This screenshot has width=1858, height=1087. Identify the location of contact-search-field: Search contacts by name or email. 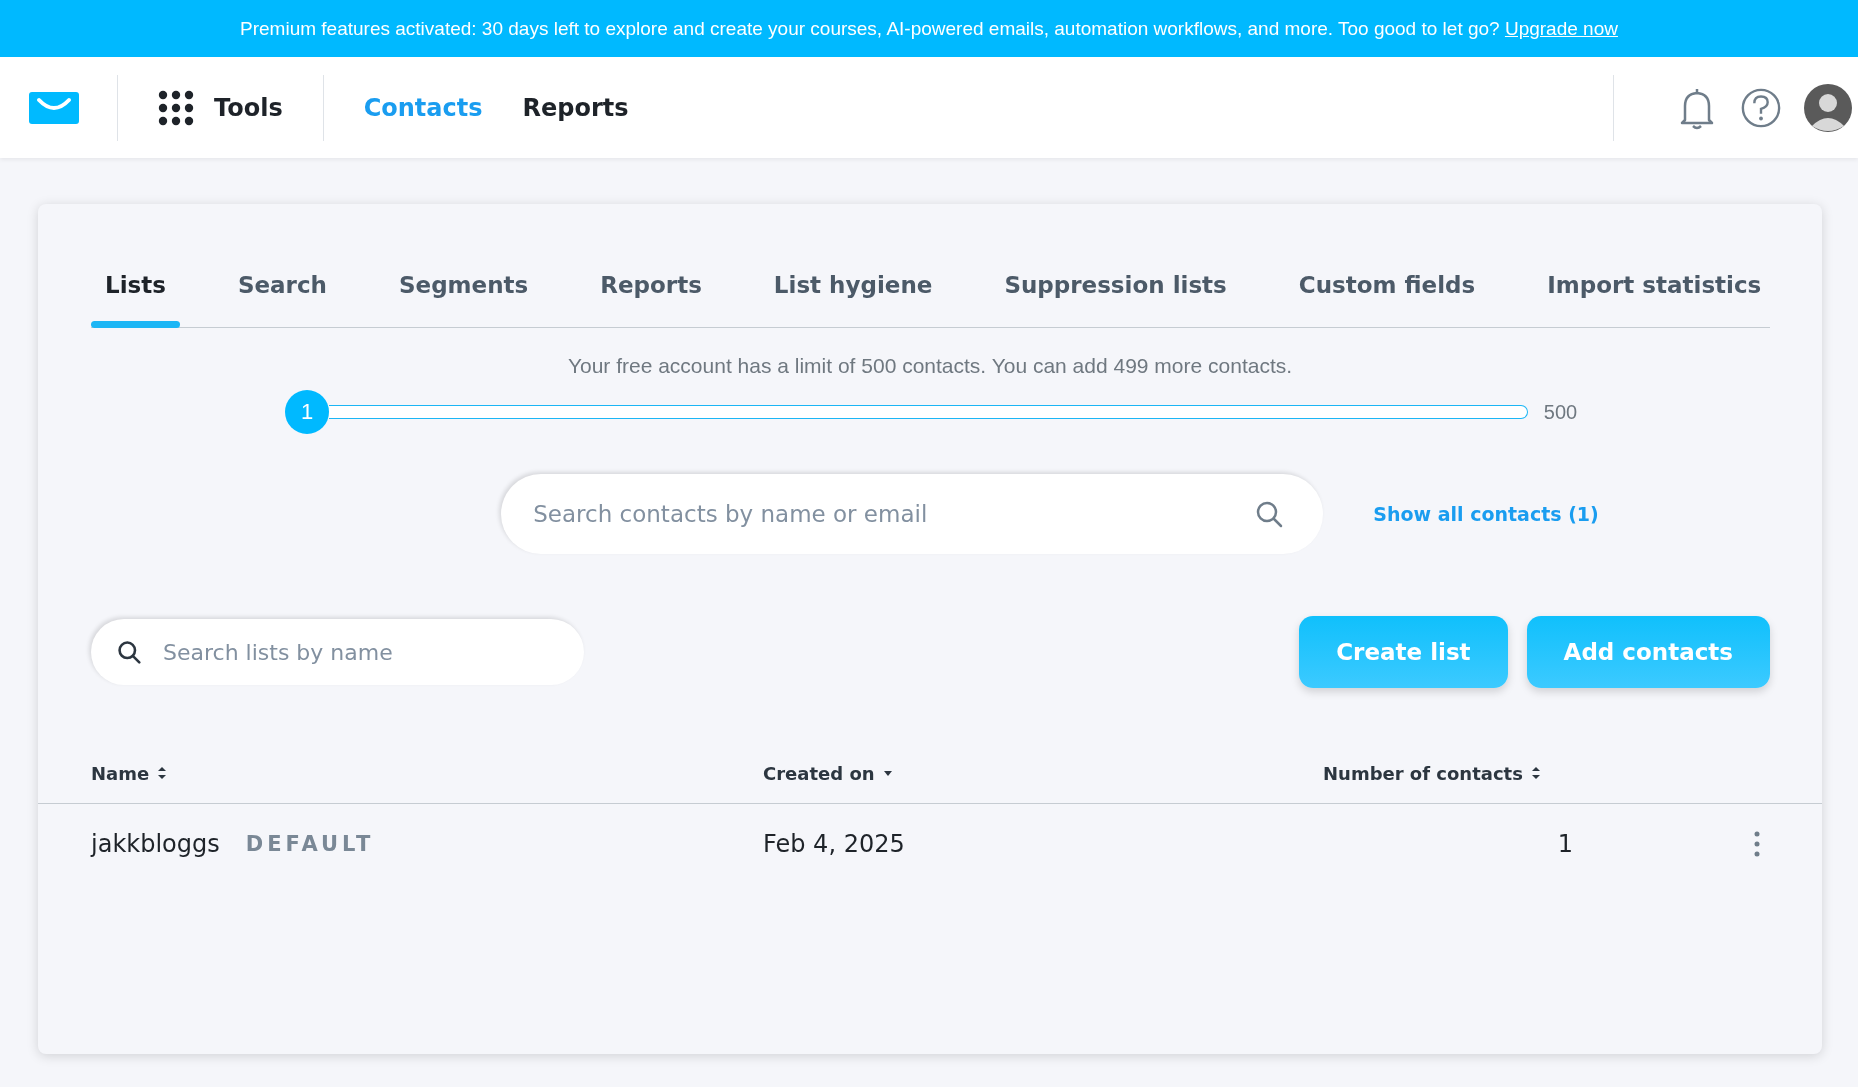
(912, 514).